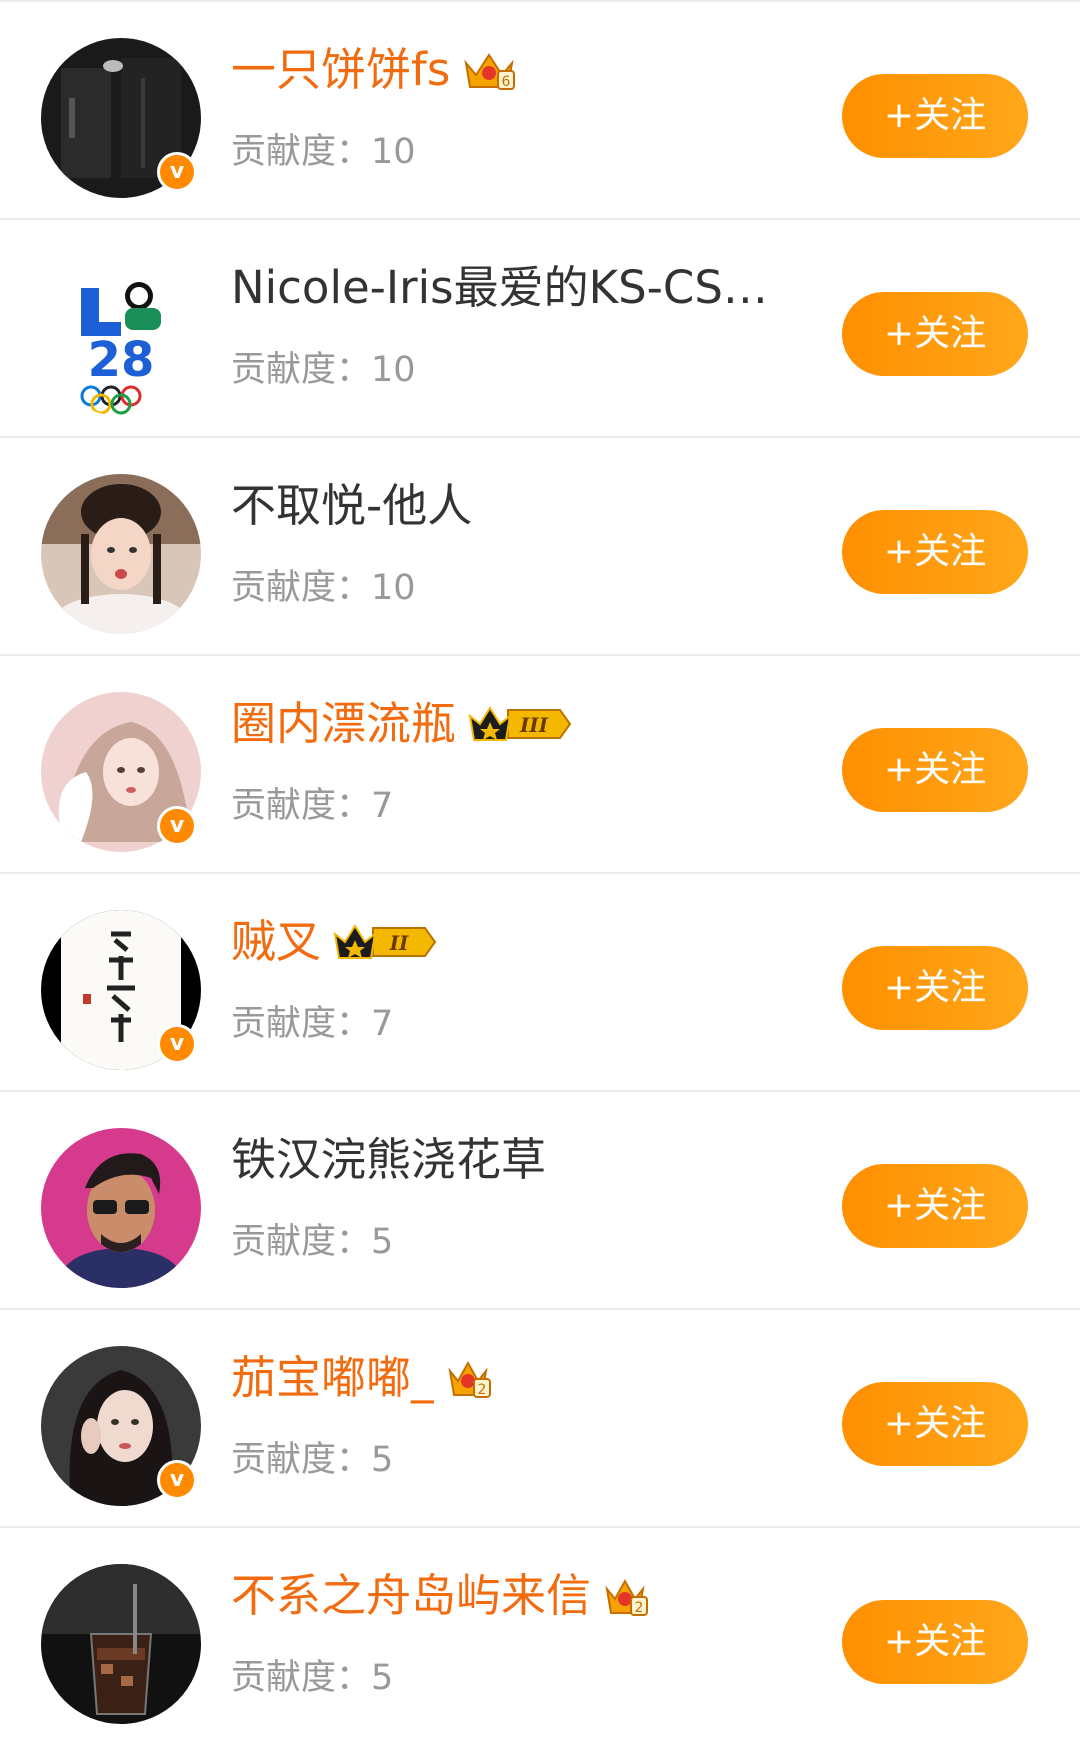 The image size is (1080, 1758). I want to click on svg-text: III, so click(534, 725).